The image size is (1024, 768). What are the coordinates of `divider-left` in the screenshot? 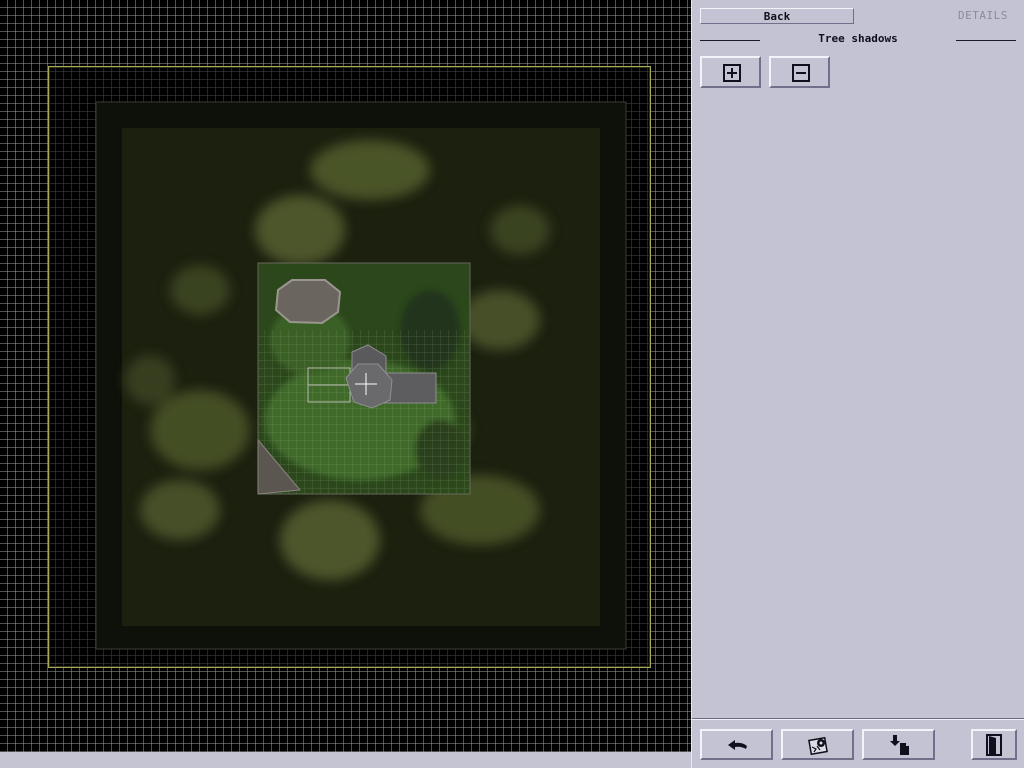 It's located at (730, 40).